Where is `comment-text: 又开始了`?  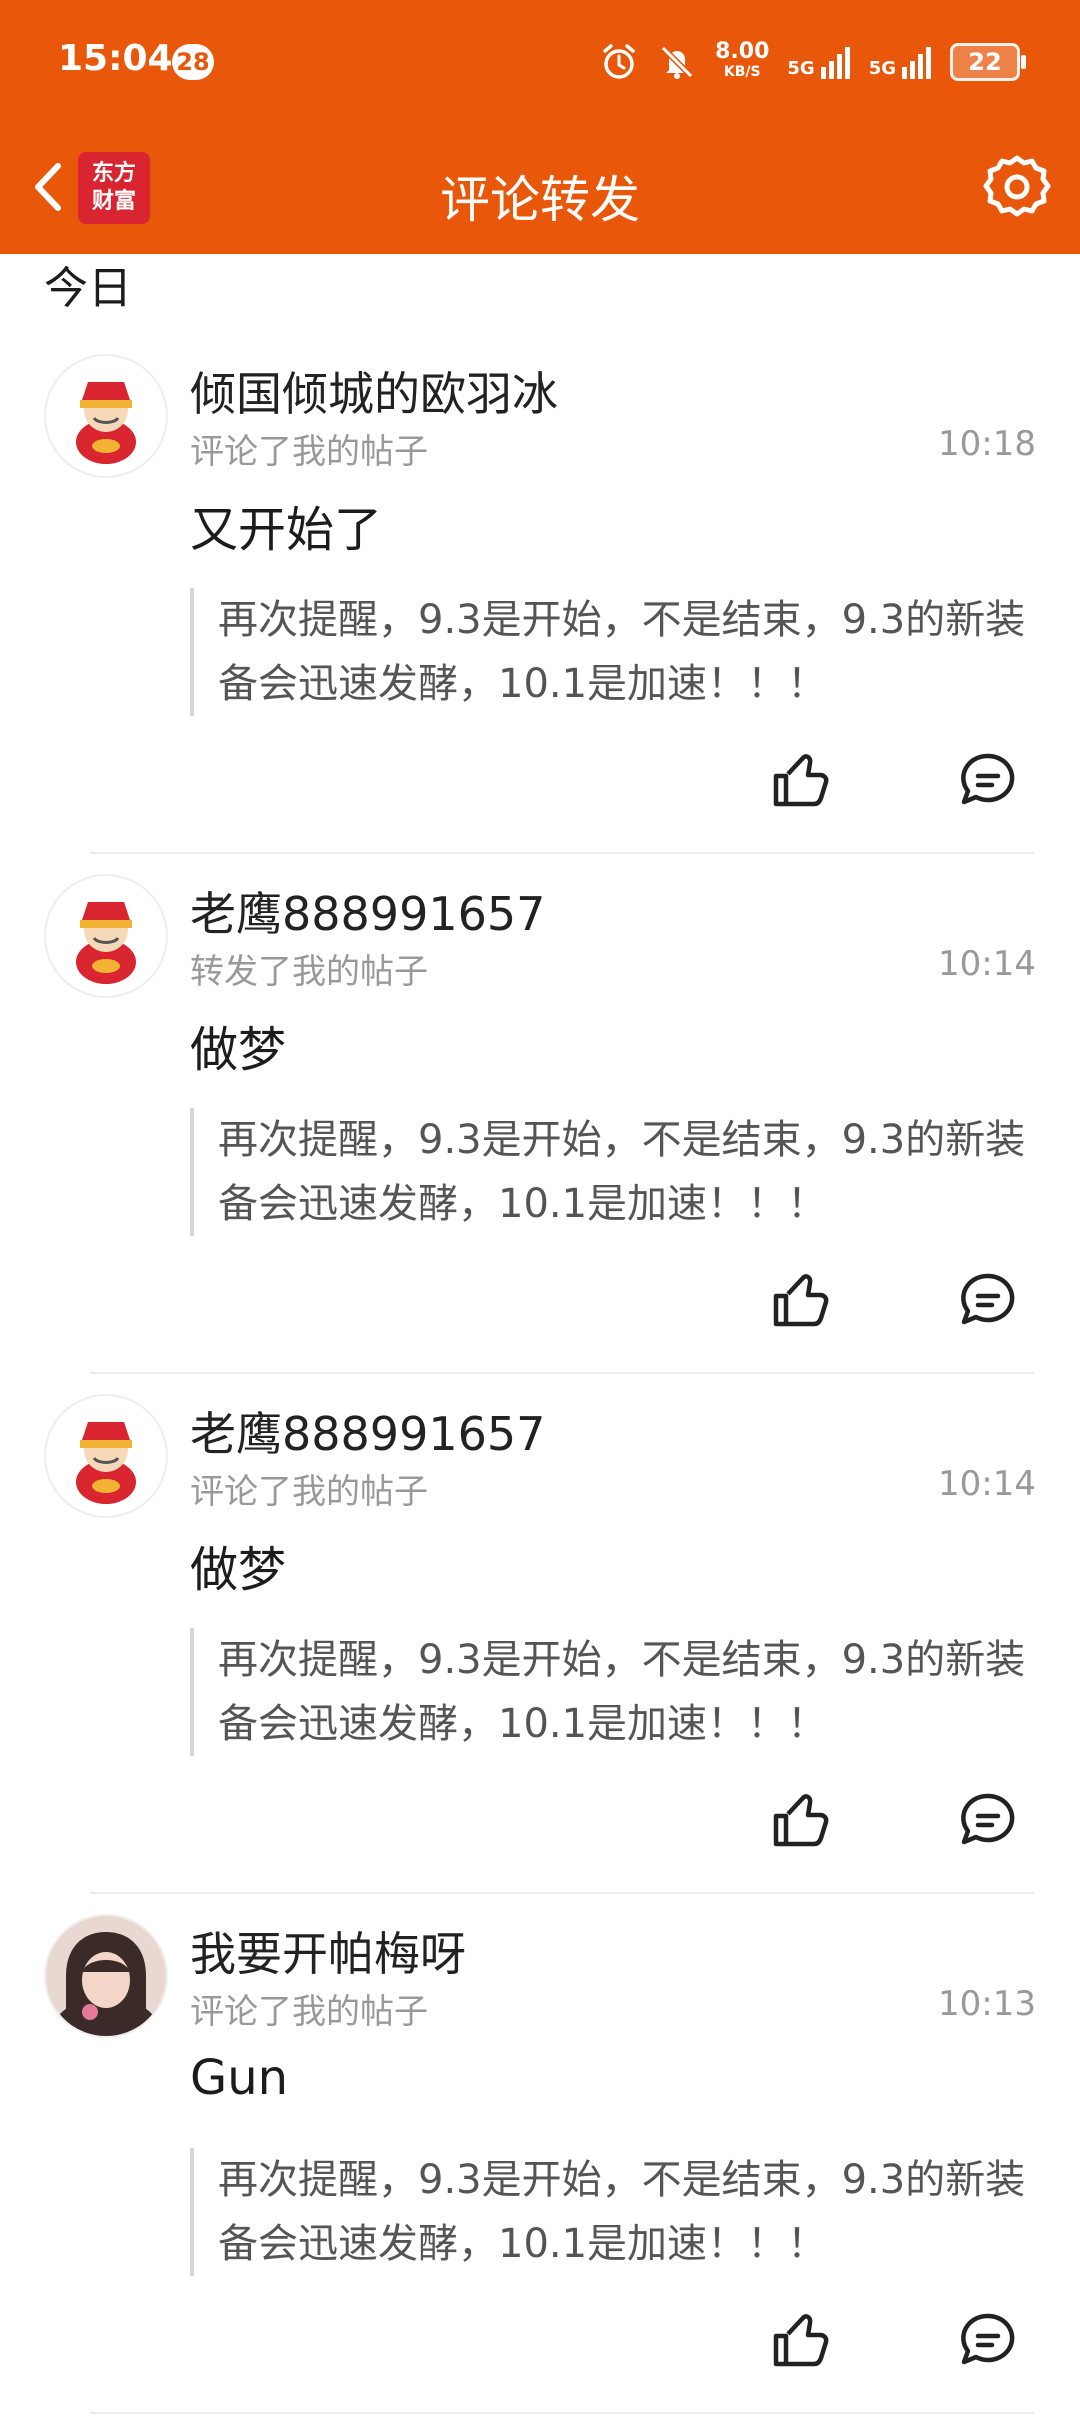
comment-text: 又开始了 is located at coordinates (286, 525).